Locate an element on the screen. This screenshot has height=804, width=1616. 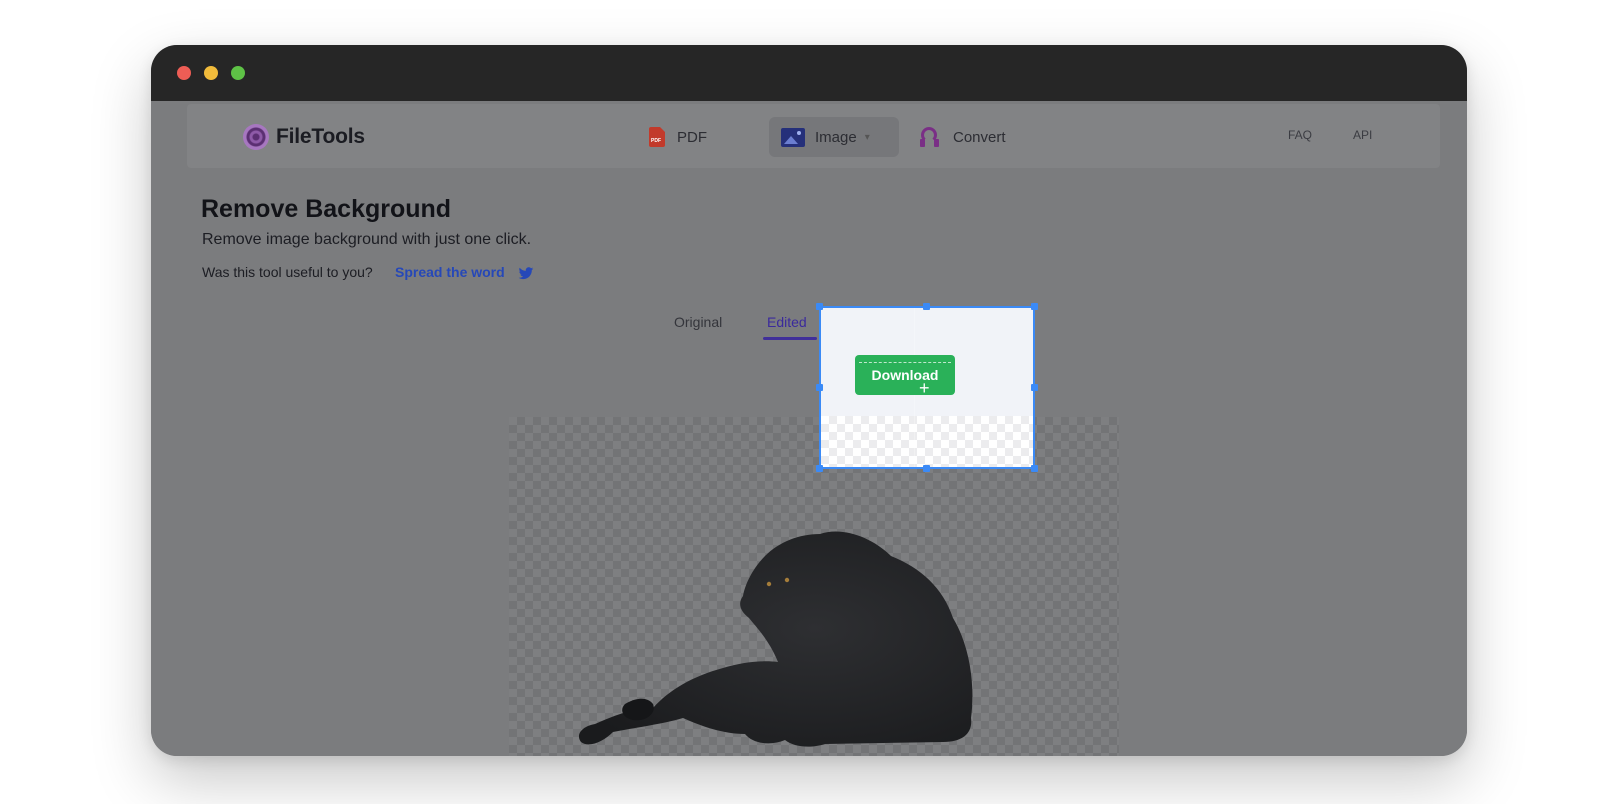
pdf-file-icon: PDF is located at coordinates (657, 137).